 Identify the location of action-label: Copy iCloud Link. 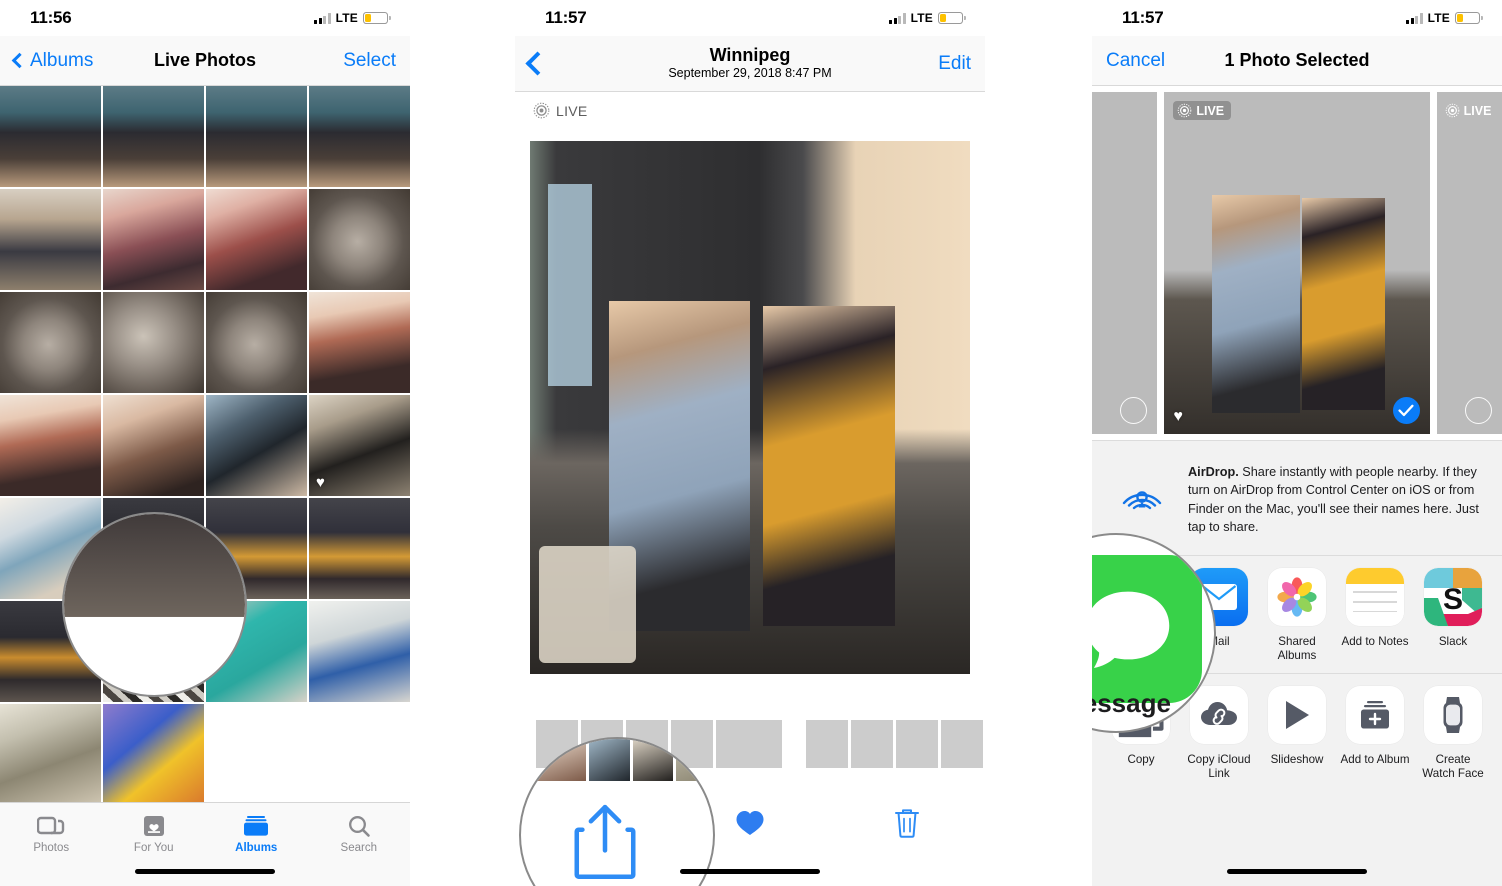
(1219, 766).